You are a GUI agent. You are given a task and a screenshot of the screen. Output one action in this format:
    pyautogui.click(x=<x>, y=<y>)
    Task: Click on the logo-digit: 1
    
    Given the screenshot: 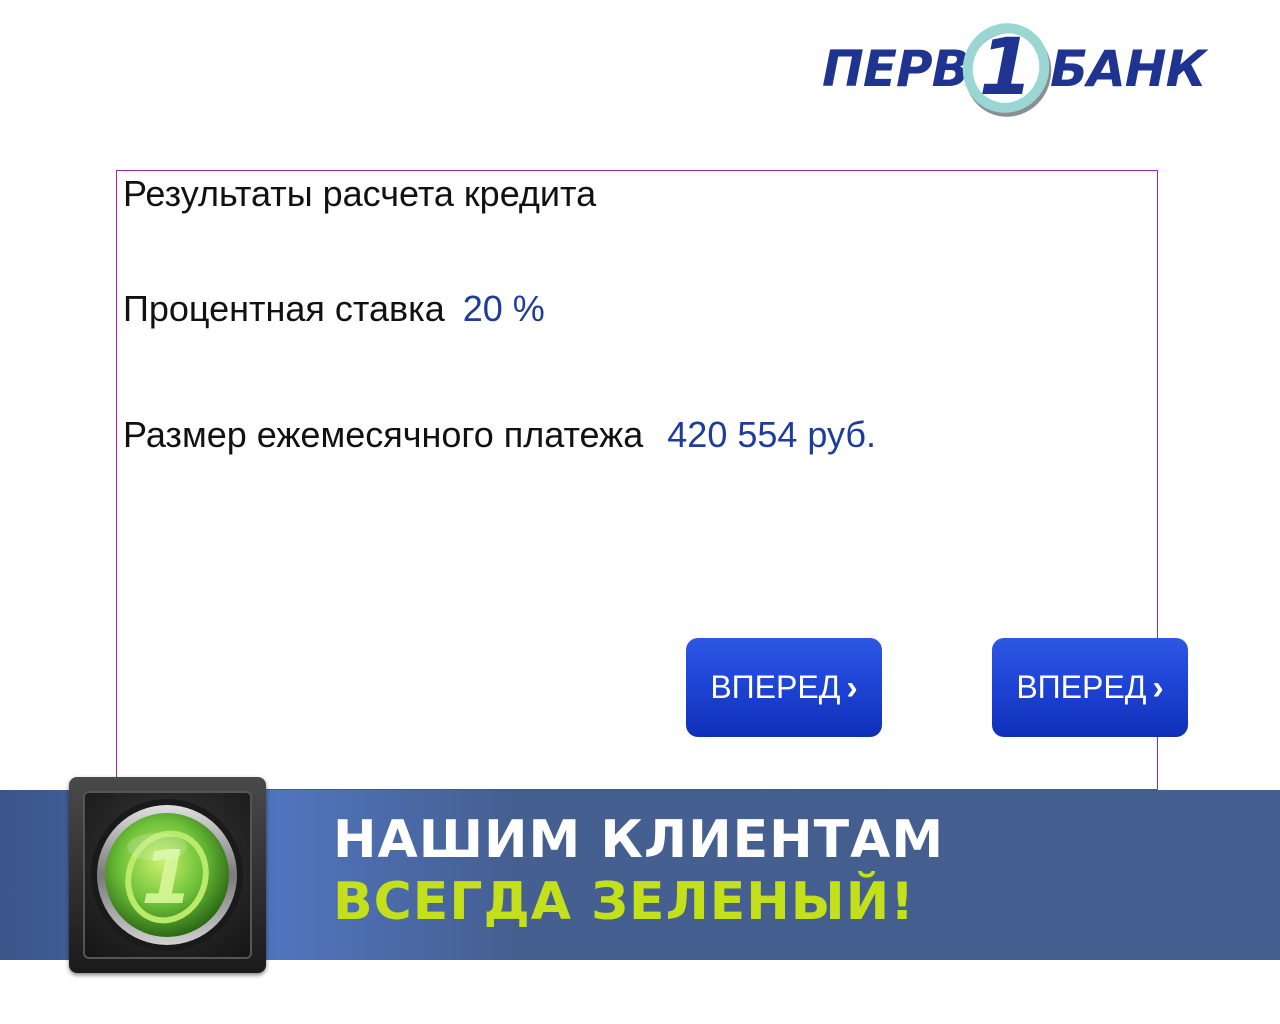 What is the action you would take?
    pyautogui.click(x=1006, y=68)
    